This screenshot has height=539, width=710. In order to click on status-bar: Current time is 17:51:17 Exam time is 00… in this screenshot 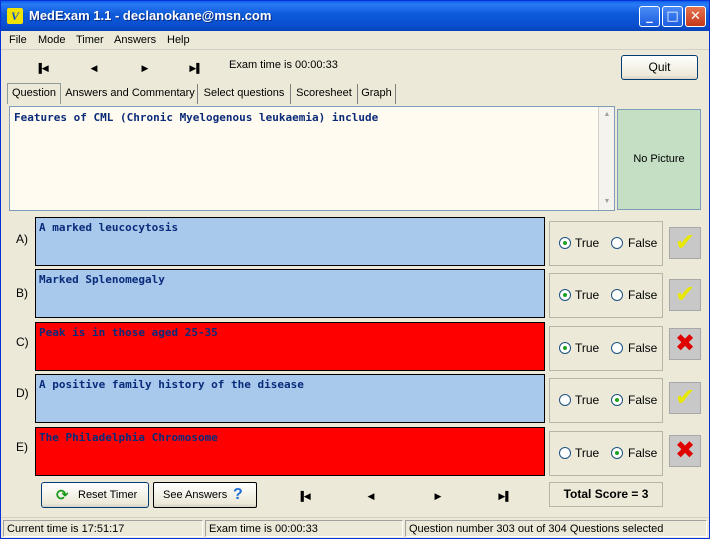, I will do `click(355, 527)`.